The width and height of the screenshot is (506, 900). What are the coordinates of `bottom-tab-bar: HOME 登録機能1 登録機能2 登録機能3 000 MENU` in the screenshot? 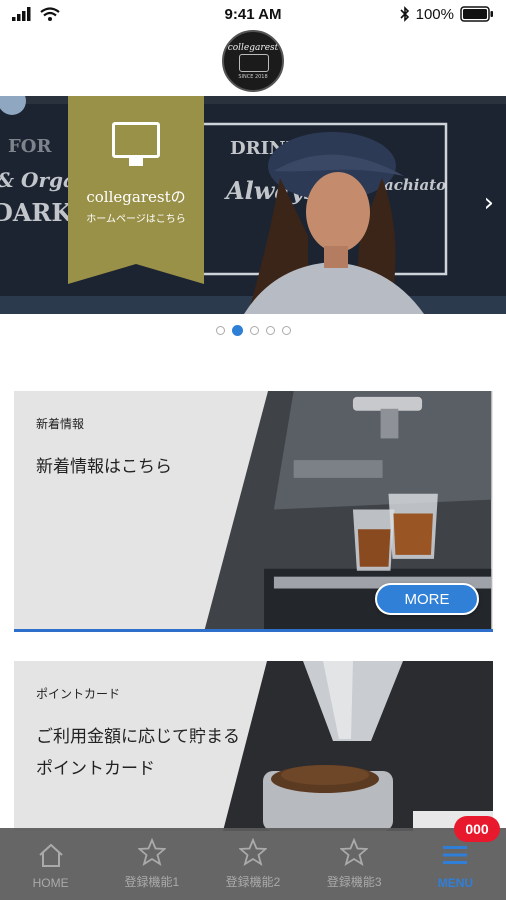 It's located at (253, 858).